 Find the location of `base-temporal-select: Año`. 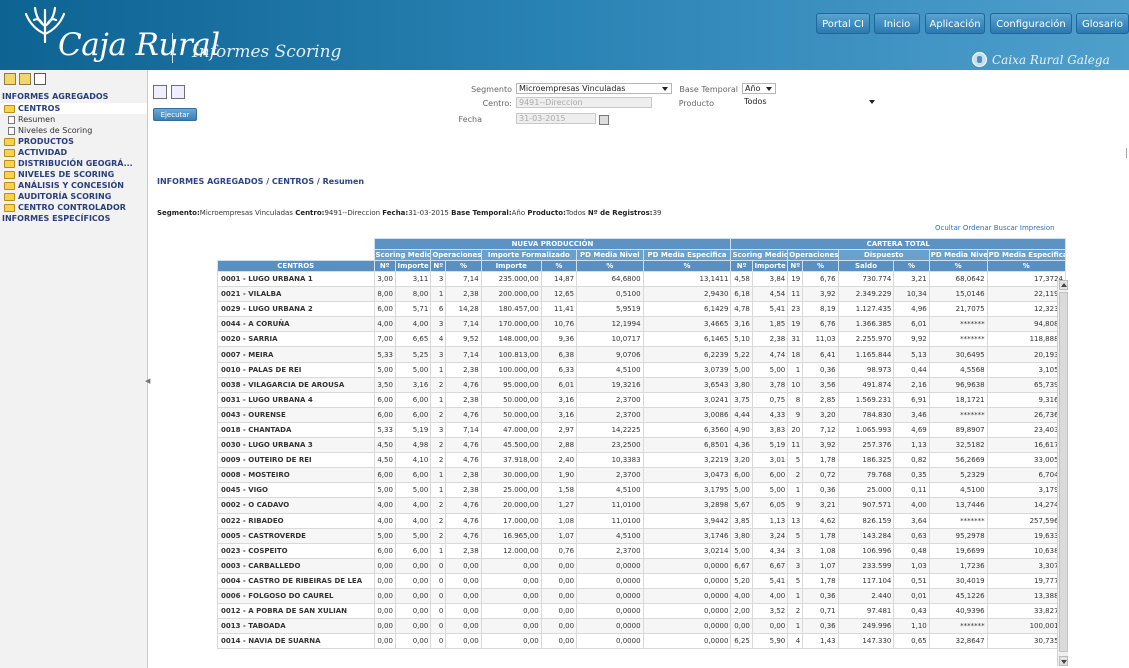

base-temporal-select: Año is located at coordinates (759, 88).